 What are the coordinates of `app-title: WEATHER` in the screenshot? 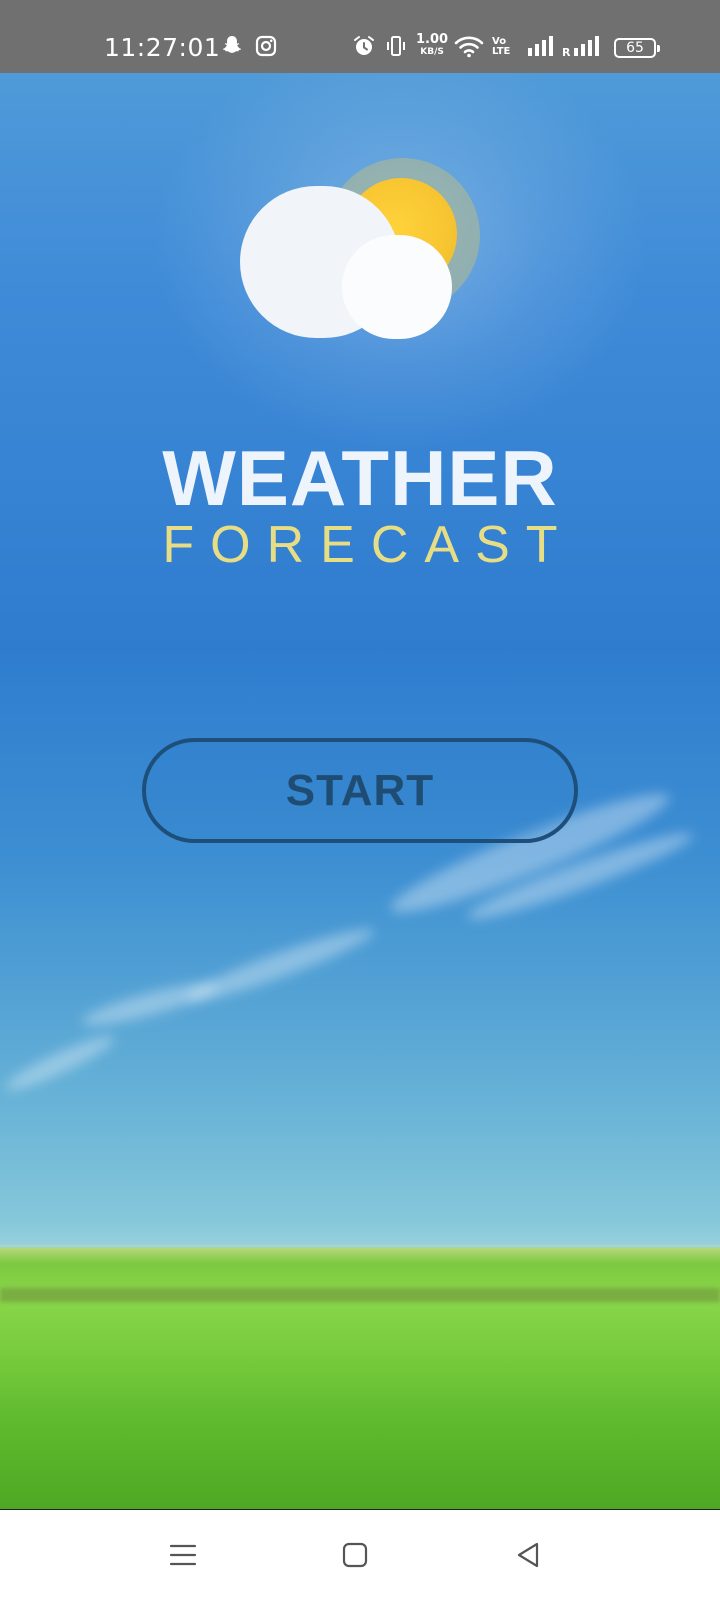 It's located at (360, 478).